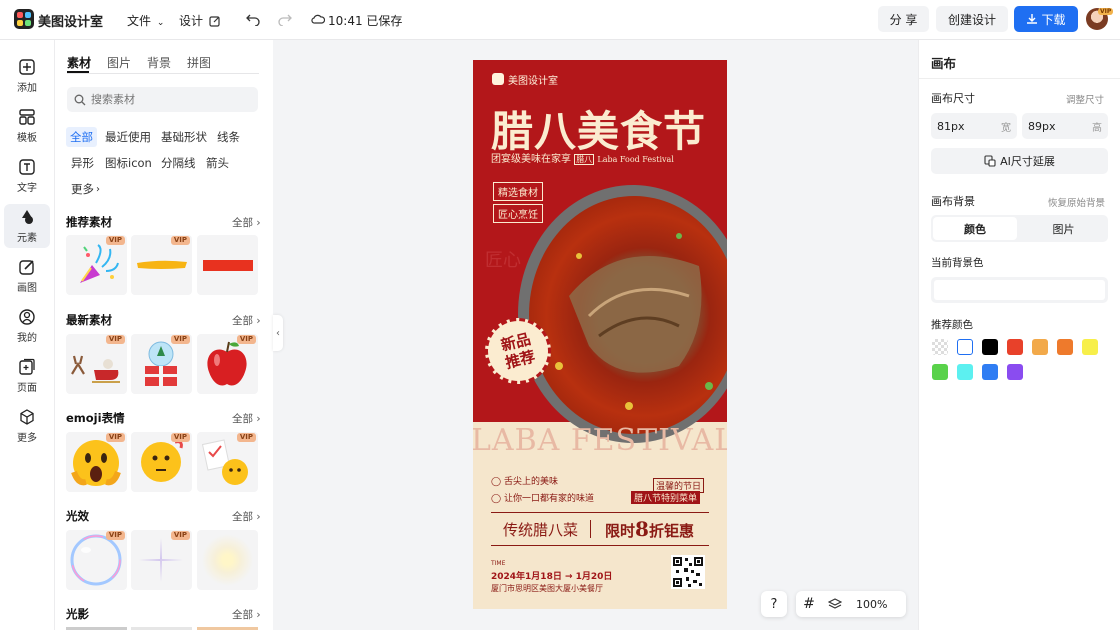 The height and width of the screenshot is (630, 1120). What do you see at coordinates (27, 226) in the screenshot?
I see `rail-item-elements: 元素` at bounding box center [27, 226].